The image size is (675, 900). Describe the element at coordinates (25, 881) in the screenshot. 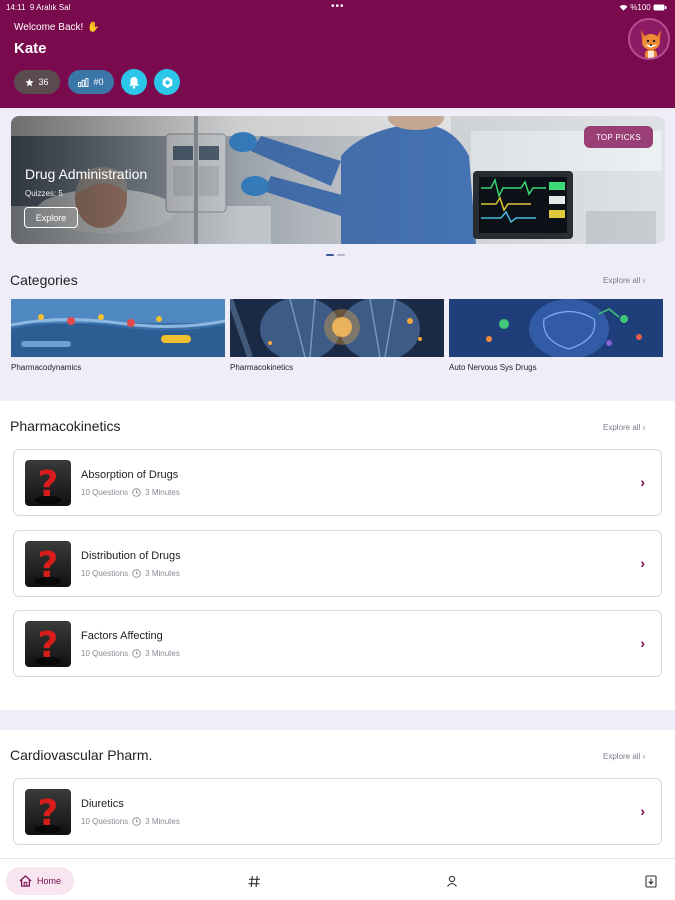

I see `home-icon` at that location.